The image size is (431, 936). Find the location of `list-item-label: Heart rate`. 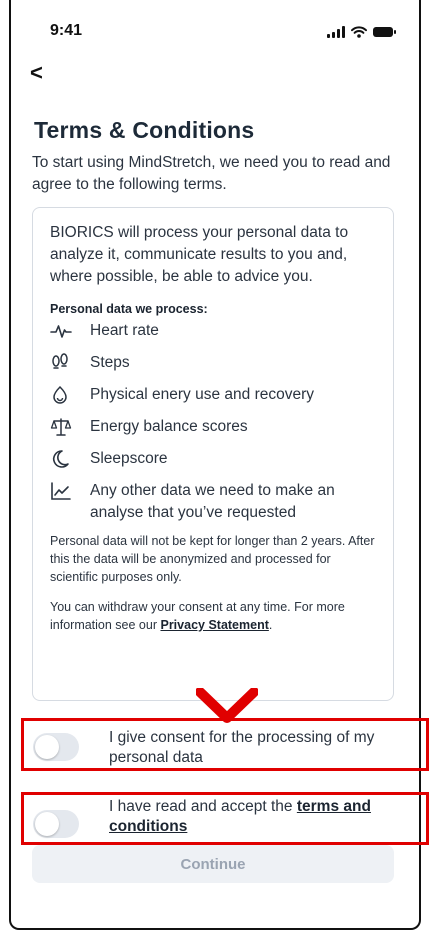

list-item-label: Heart rate is located at coordinates (124, 330).